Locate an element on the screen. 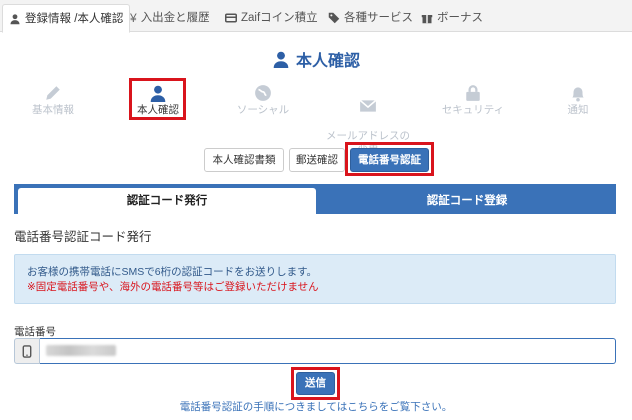 Image resolution: width=632 pixels, height=420 pixels. lock-icon is located at coordinates (473, 93).